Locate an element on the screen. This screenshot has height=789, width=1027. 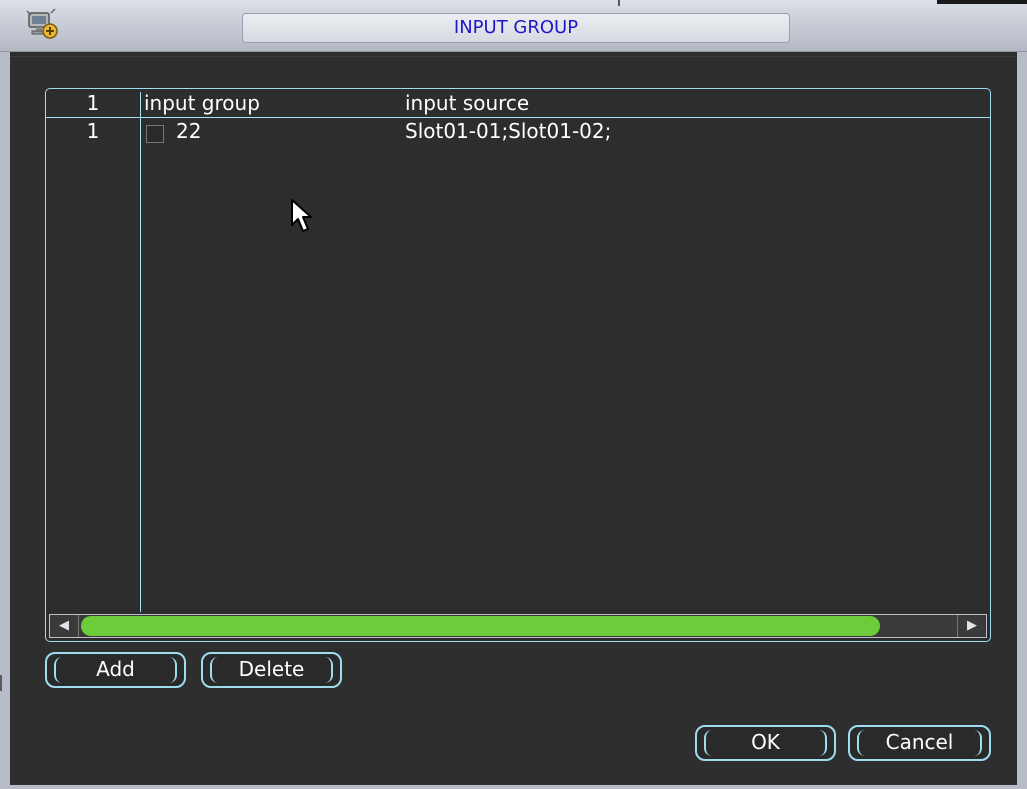
cancel-button: Cancel is located at coordinates (919, 743).